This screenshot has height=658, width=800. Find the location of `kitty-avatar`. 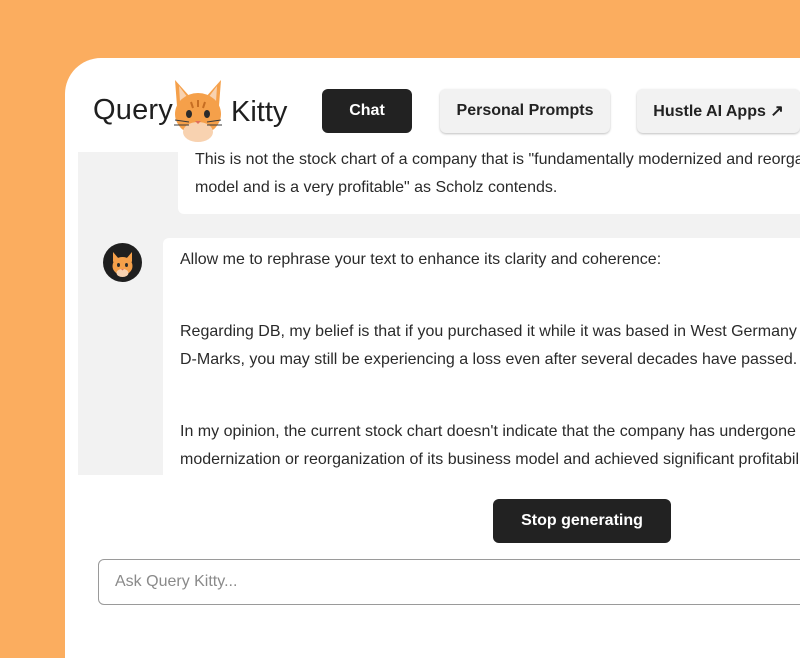

kitty-avatar is located at coordinates (122, 262).